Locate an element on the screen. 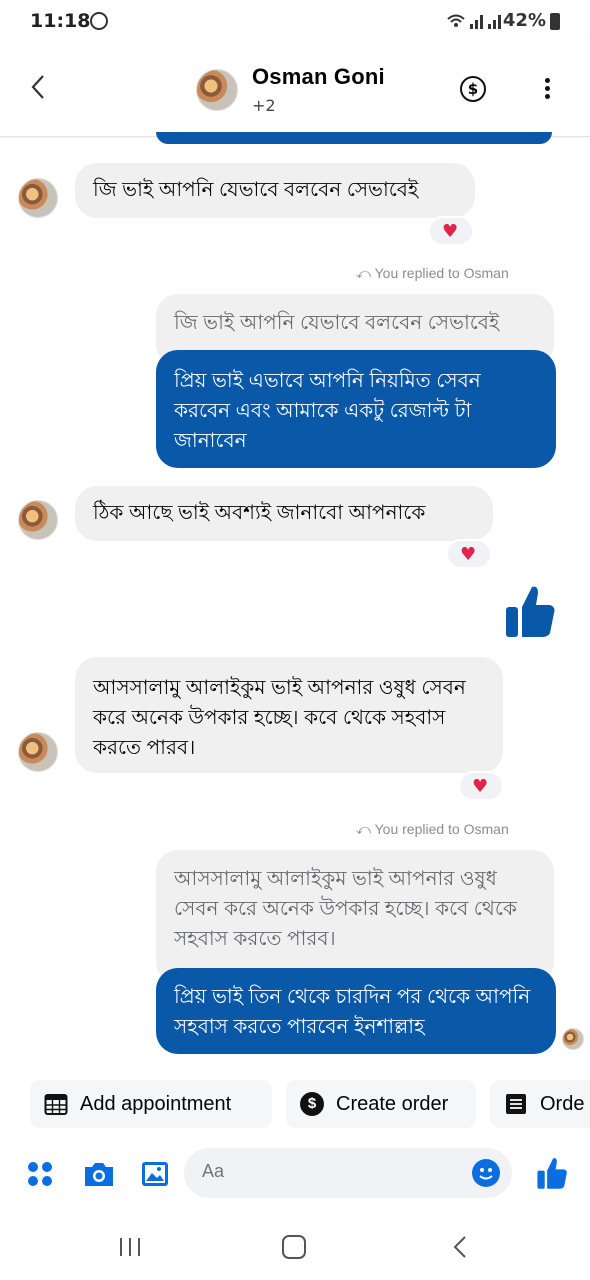  message-input is located at coordinates (327, 1171).